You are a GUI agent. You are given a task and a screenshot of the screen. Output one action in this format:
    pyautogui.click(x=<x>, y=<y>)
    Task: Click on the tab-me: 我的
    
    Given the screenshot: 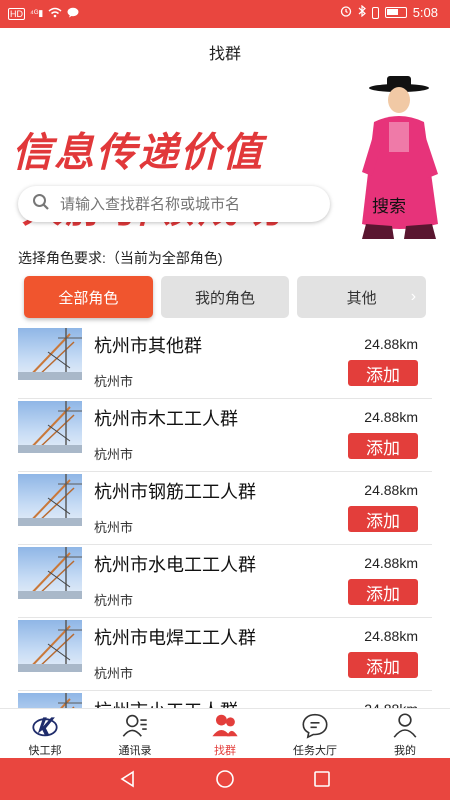 What is the action you would take?
    pyautogui.click(x=405, y=733)
    